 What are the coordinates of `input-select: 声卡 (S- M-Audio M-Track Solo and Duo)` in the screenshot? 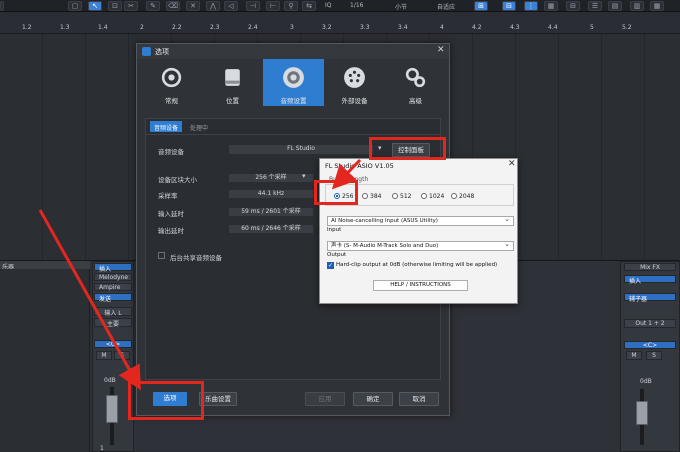 It's located at (420, 245).